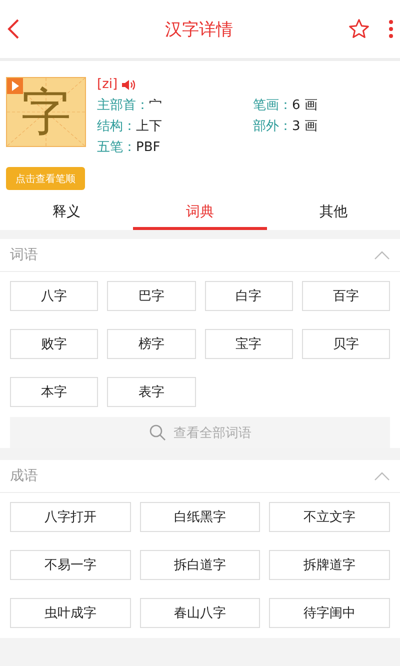 The height and width of the screenshot is (666, 400). What do you see at coordinates (346, 296) in the screenshot?
I see `word-button: 百字` at bounding box center [346, 296].